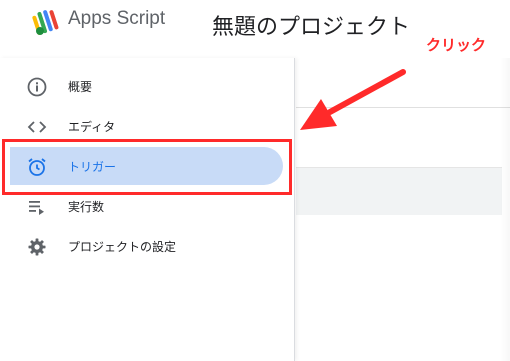  What do you see at coordinates (122, 247) in the screenshot?
I see `sidebar-item-label: プロジェクトの設定` at bounding box center [122, 247].